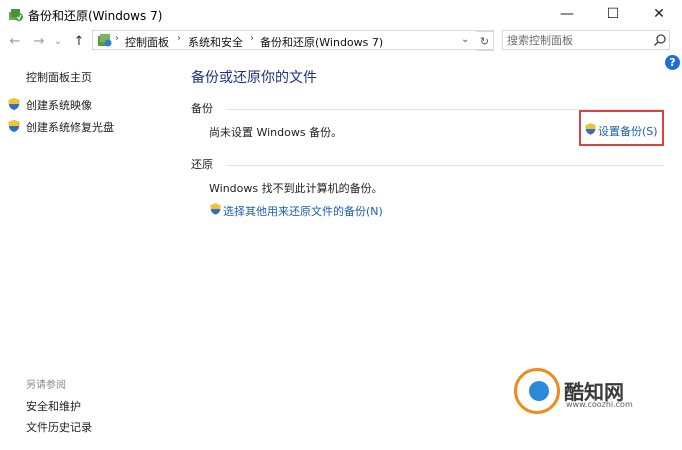 The image size is (682, 450). Describe the element at coordinates (95, 16) in the screenshot. I see `window-title: 备份和还原(Windows 7)` at that location.